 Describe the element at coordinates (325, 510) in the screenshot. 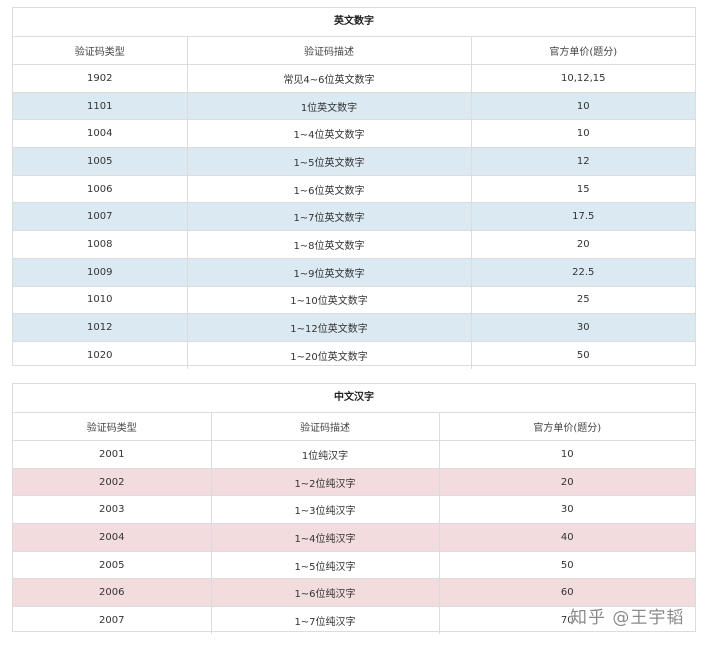

I see `cell-description: 1~3位纯汉字` at that location.